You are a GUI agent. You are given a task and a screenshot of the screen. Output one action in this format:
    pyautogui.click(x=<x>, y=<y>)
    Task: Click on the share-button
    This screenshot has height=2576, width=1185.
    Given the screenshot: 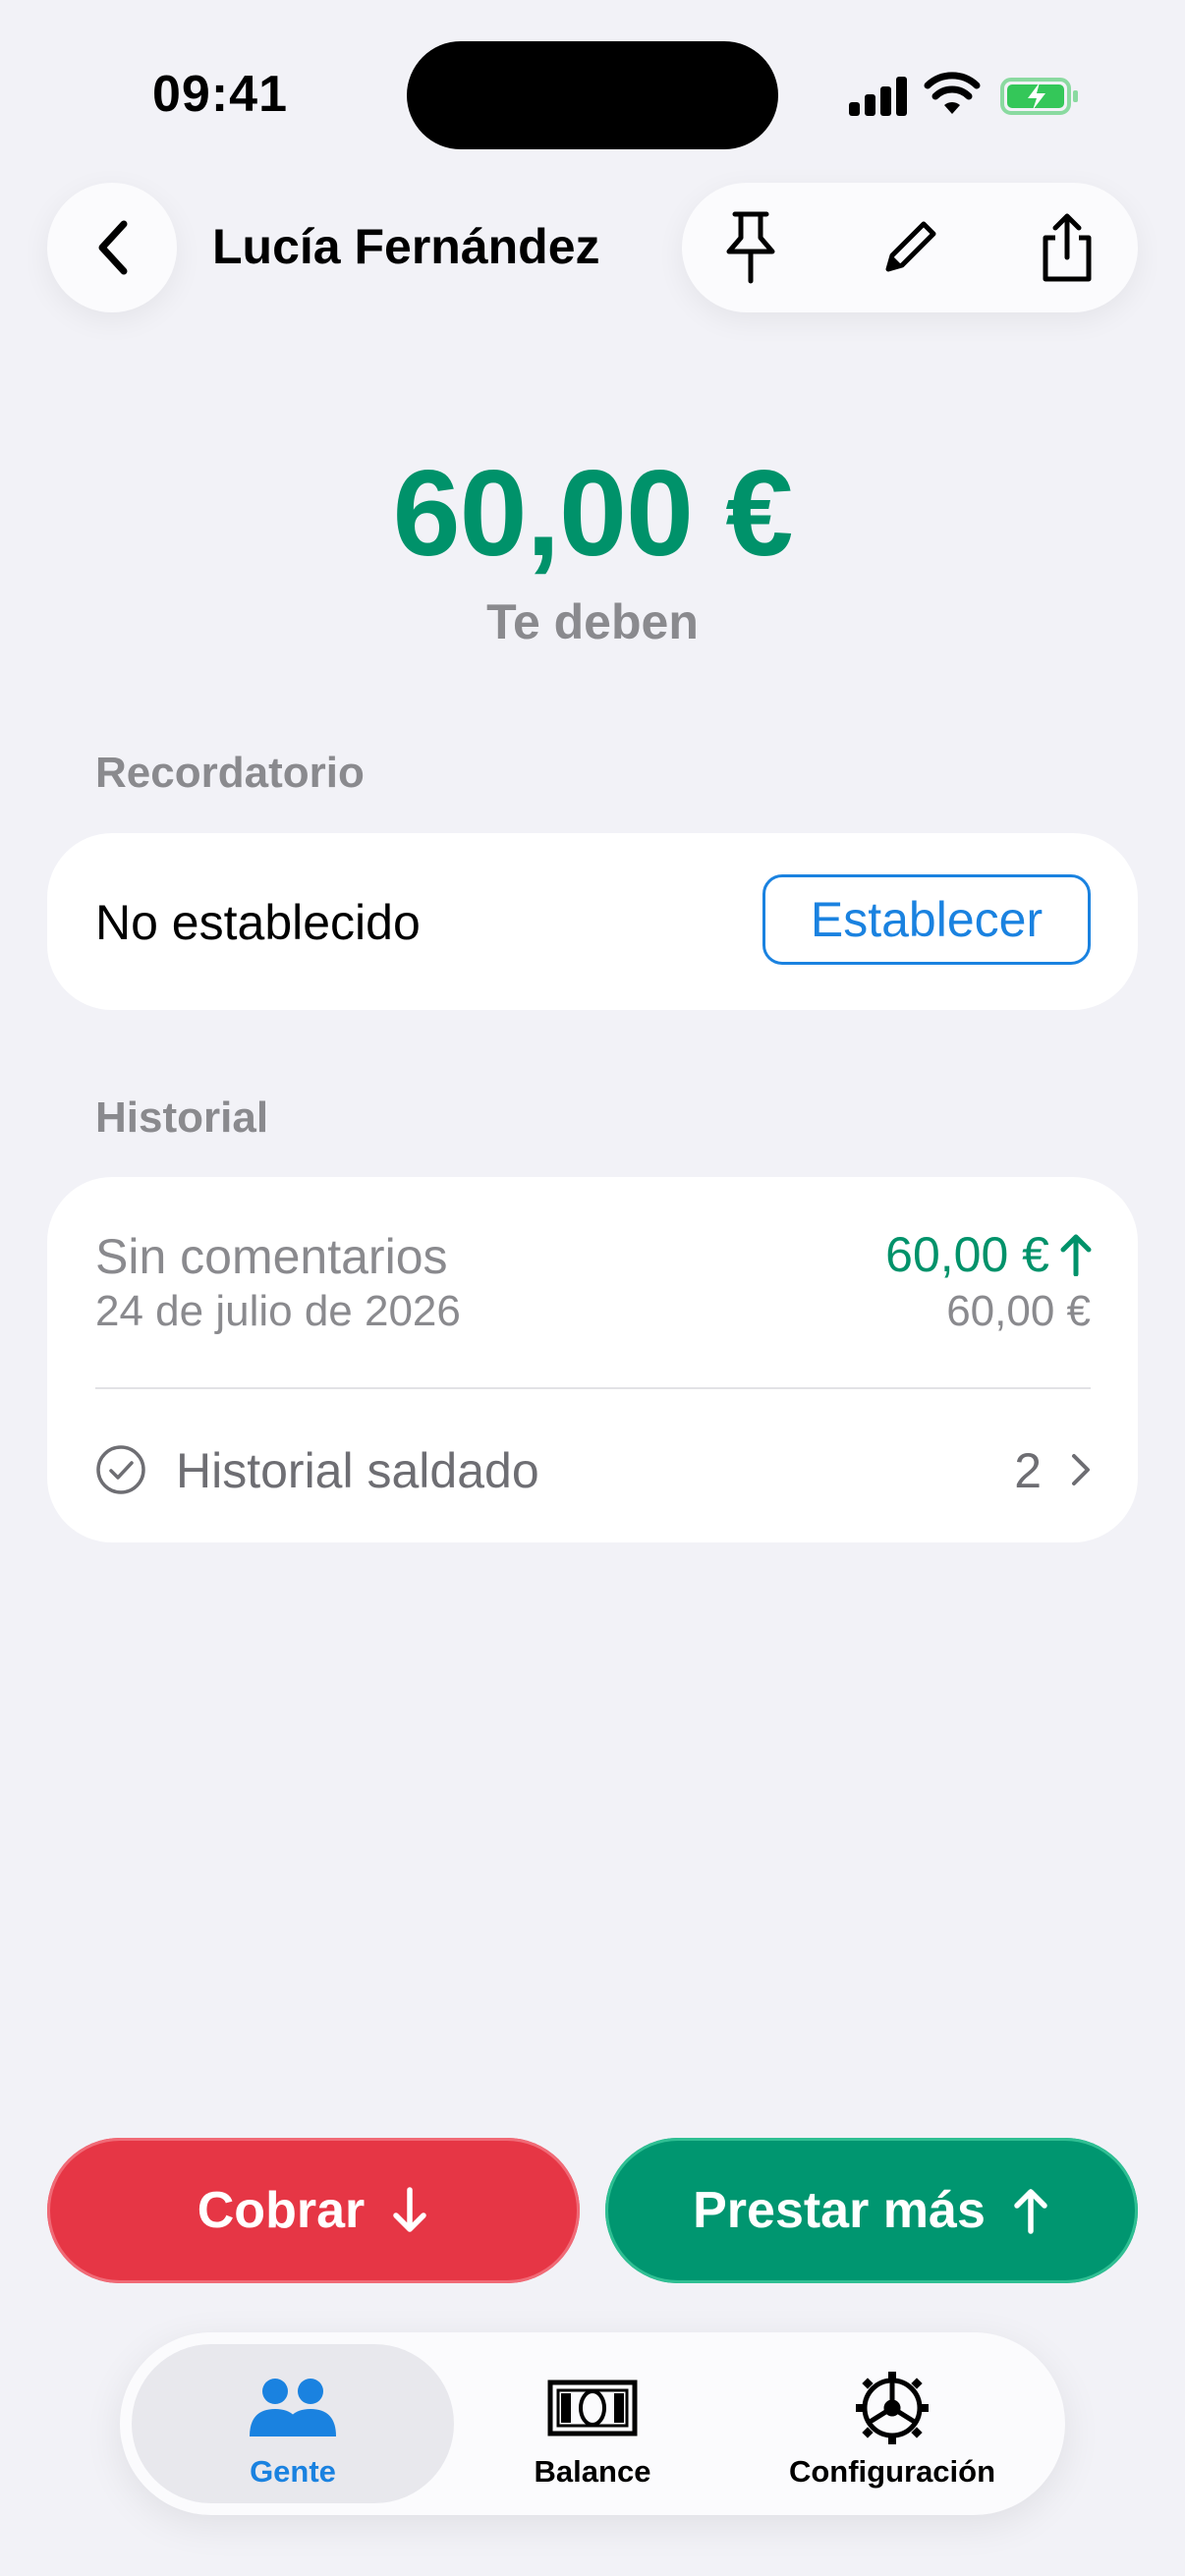 What is the action you would take?
    pyautogui.click(x=1067, y=247)
    